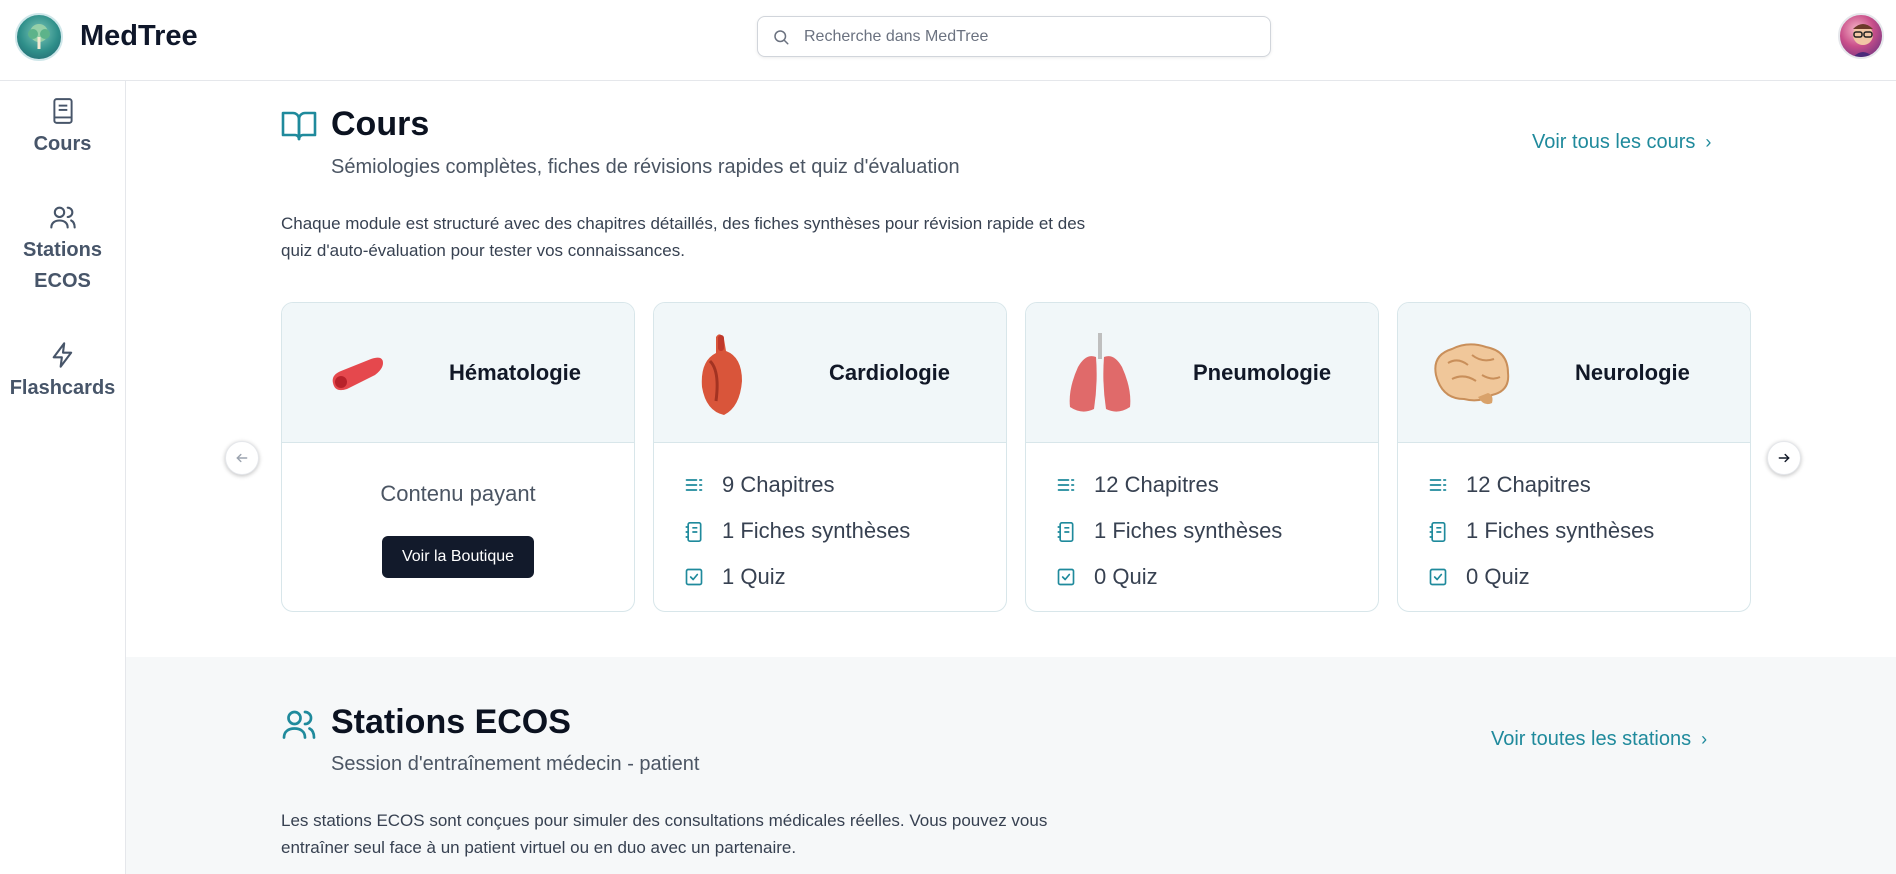 The height and width of the screenshot is (874, 1896). I want to click on lightning-icon, so click(62, 355).